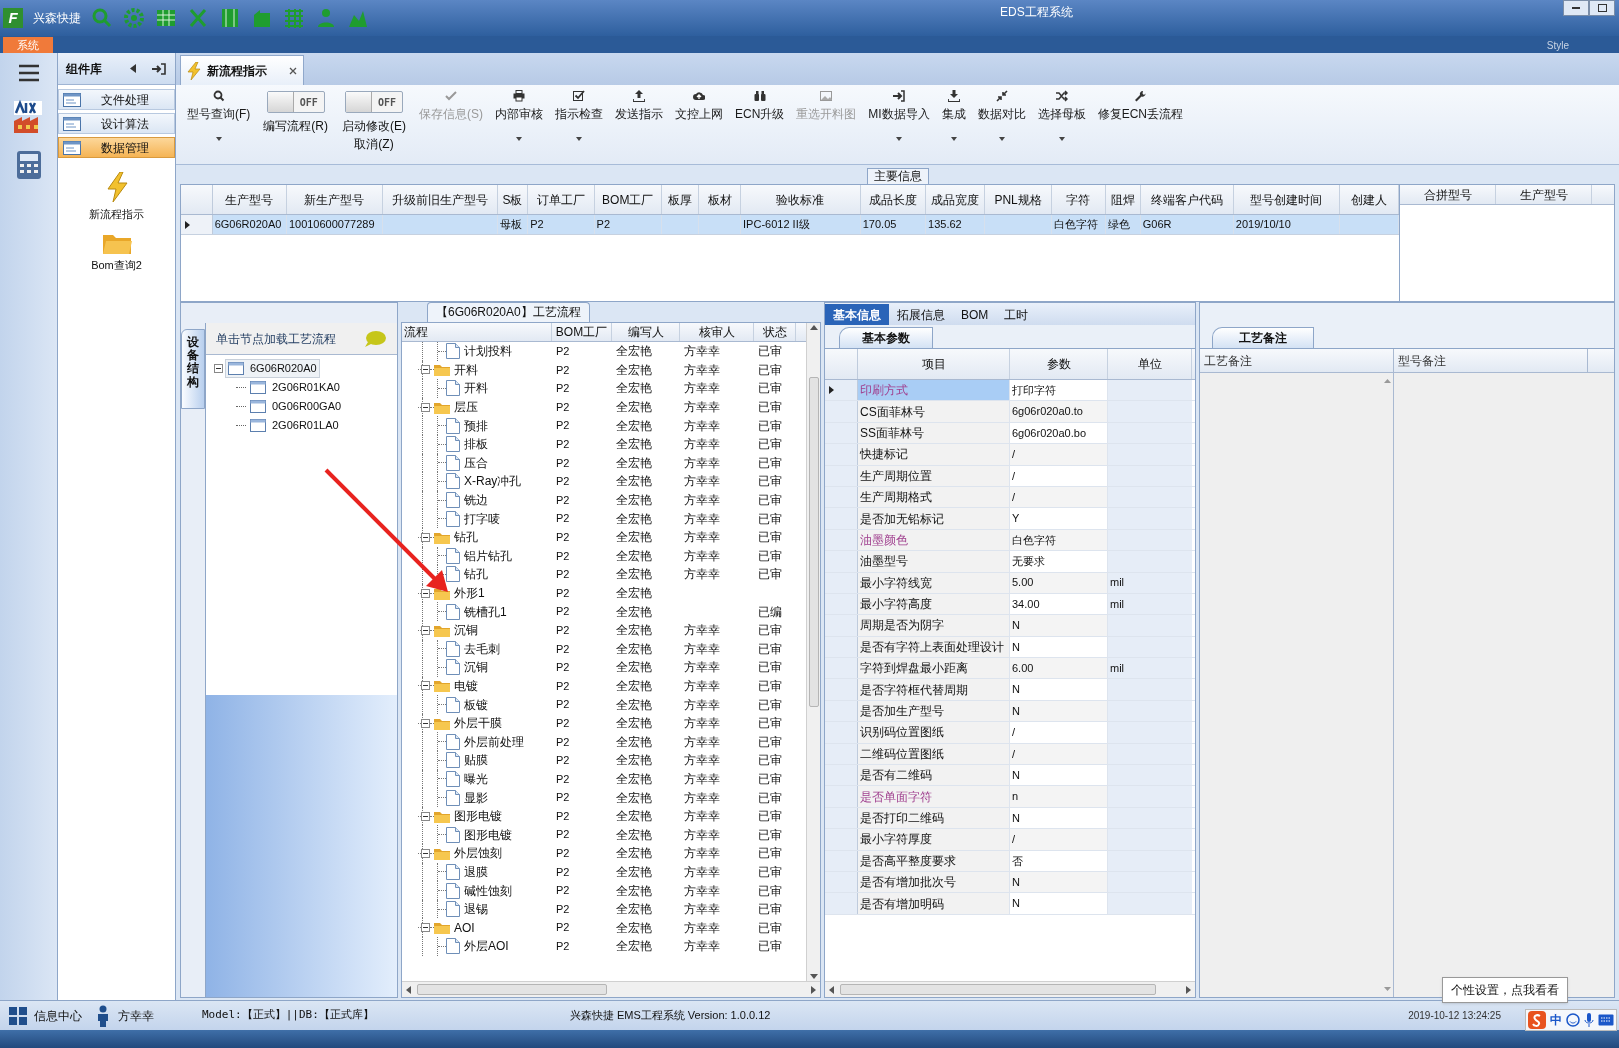 This screenshot has width=1619, height=1048. Describe the element at coordinates (1010, 904) in the screenshot. I see `parameter-row: 是否有增加明码 N` at that location.